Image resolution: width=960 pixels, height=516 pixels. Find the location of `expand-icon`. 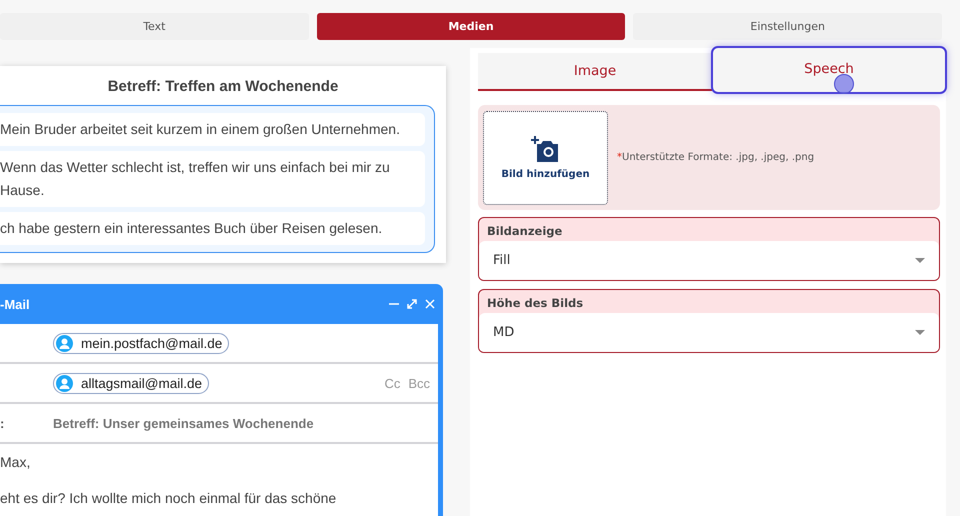

expand-icon is located at coordinates (412, 304).